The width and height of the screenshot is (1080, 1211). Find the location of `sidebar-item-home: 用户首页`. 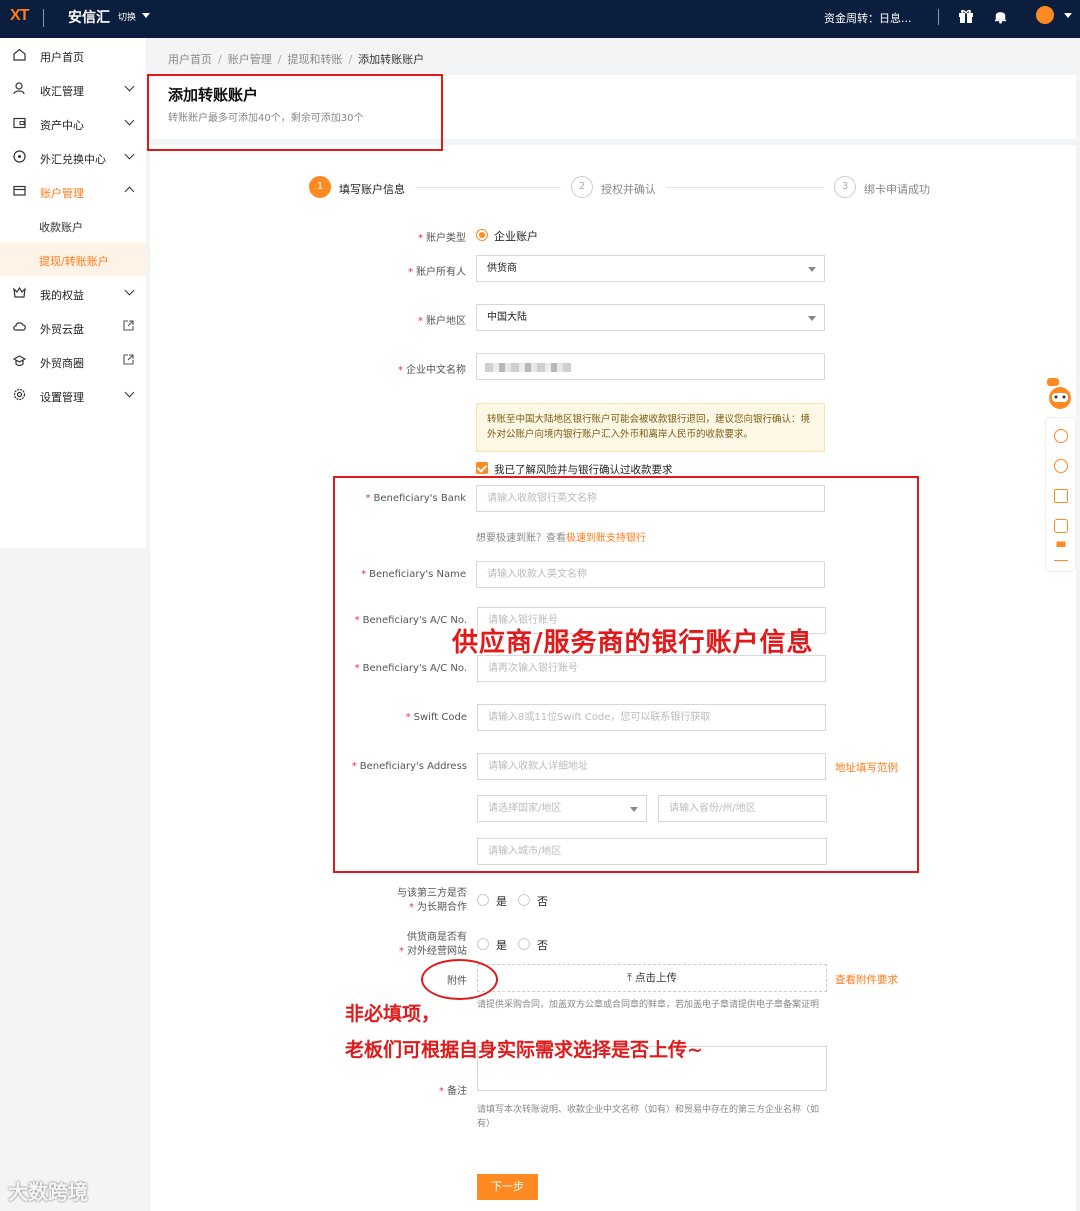

sidebar-item-home: 用户首页 is located at coordinates (73, 55).